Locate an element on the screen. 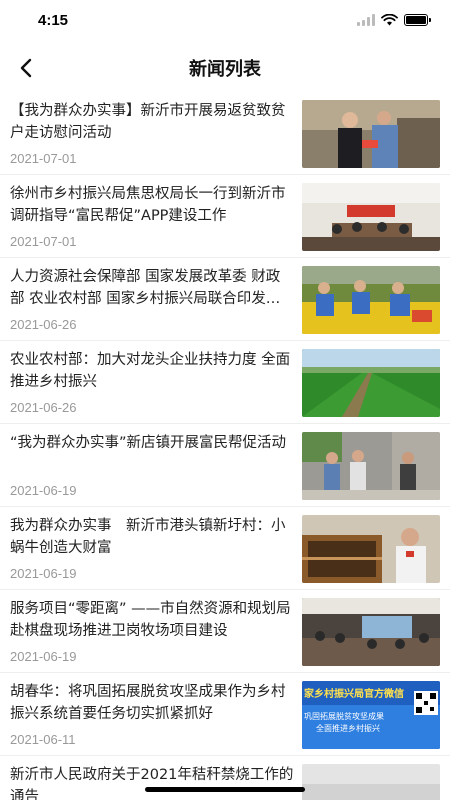  news-title: 农业农村部：加大对龙头企业扶持力度 全面推进乡村振兴 is located at coordinates (150, 371).